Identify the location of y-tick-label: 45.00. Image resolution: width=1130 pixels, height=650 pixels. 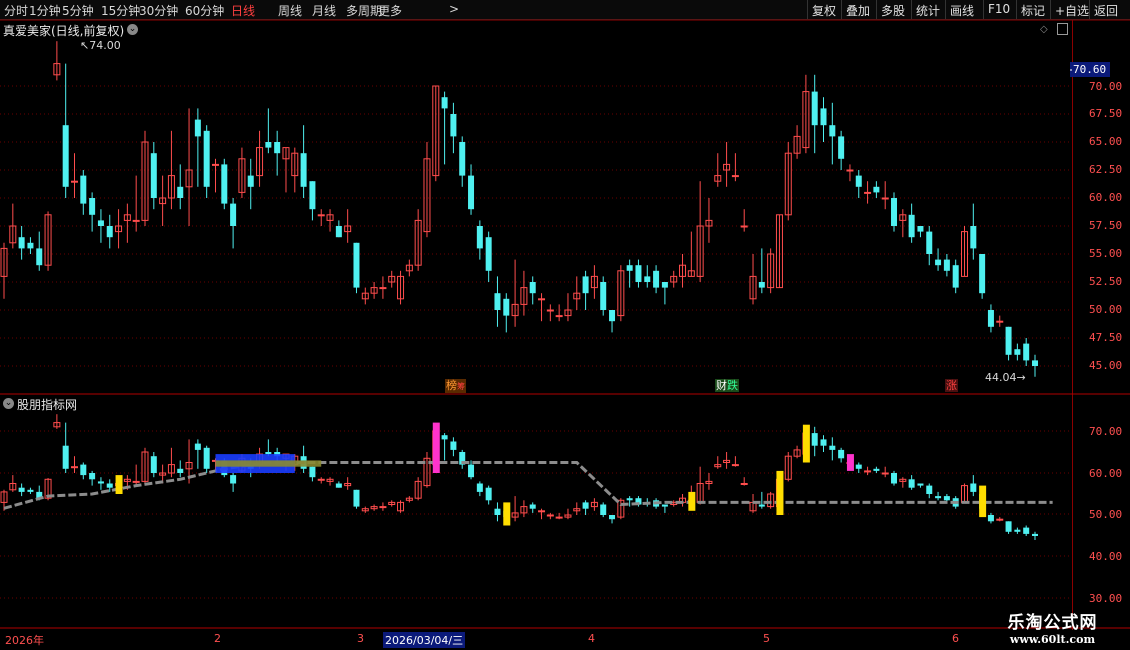
(1106, 365).